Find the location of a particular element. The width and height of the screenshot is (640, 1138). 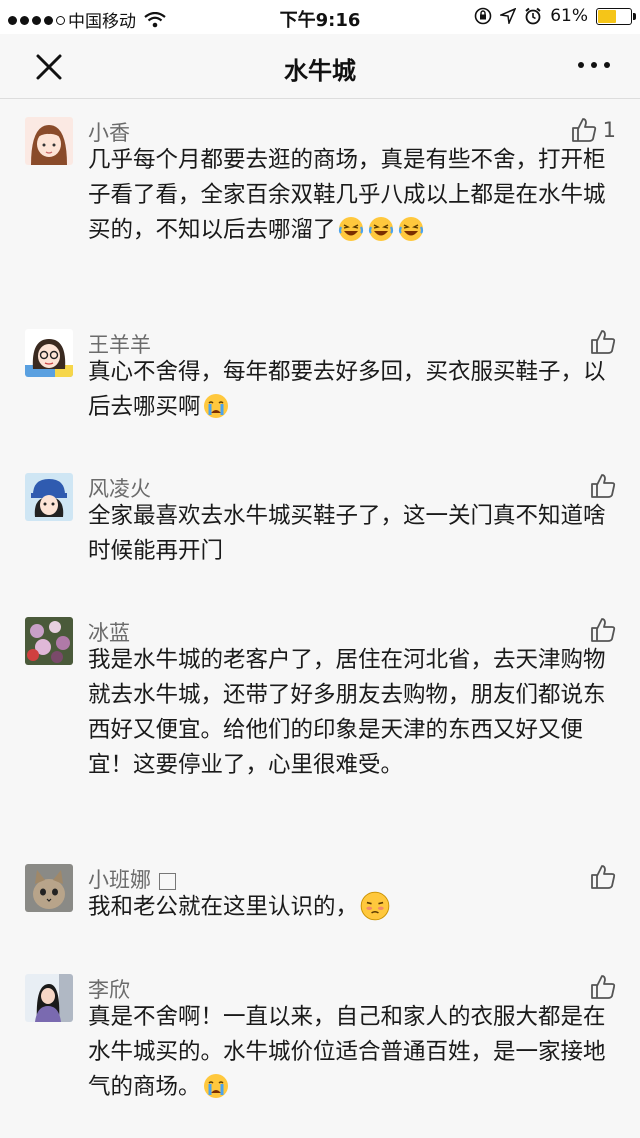

nav-bar: 水牛城 is located at coordinates (320, 66).